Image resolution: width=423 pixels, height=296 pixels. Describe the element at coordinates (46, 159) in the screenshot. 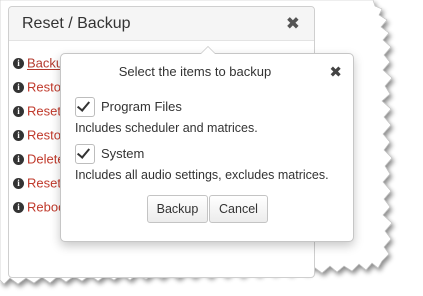

I see `delete-link: Delete` at that location.